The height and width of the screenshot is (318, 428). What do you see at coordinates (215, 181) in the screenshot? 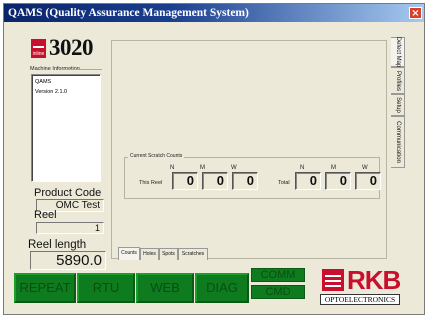
I see `this-reel-m-count: 0` at bounding box center [215, 181].